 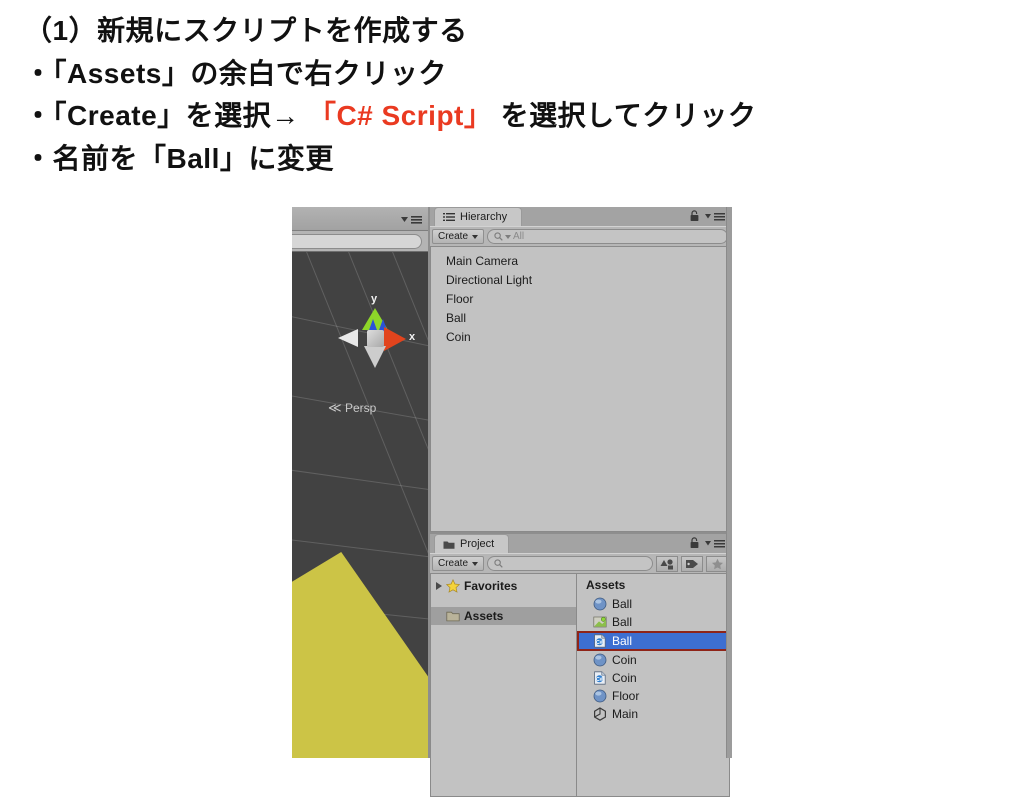 I want to click on gizmo-y-label: y, so click(x=374, y=299).